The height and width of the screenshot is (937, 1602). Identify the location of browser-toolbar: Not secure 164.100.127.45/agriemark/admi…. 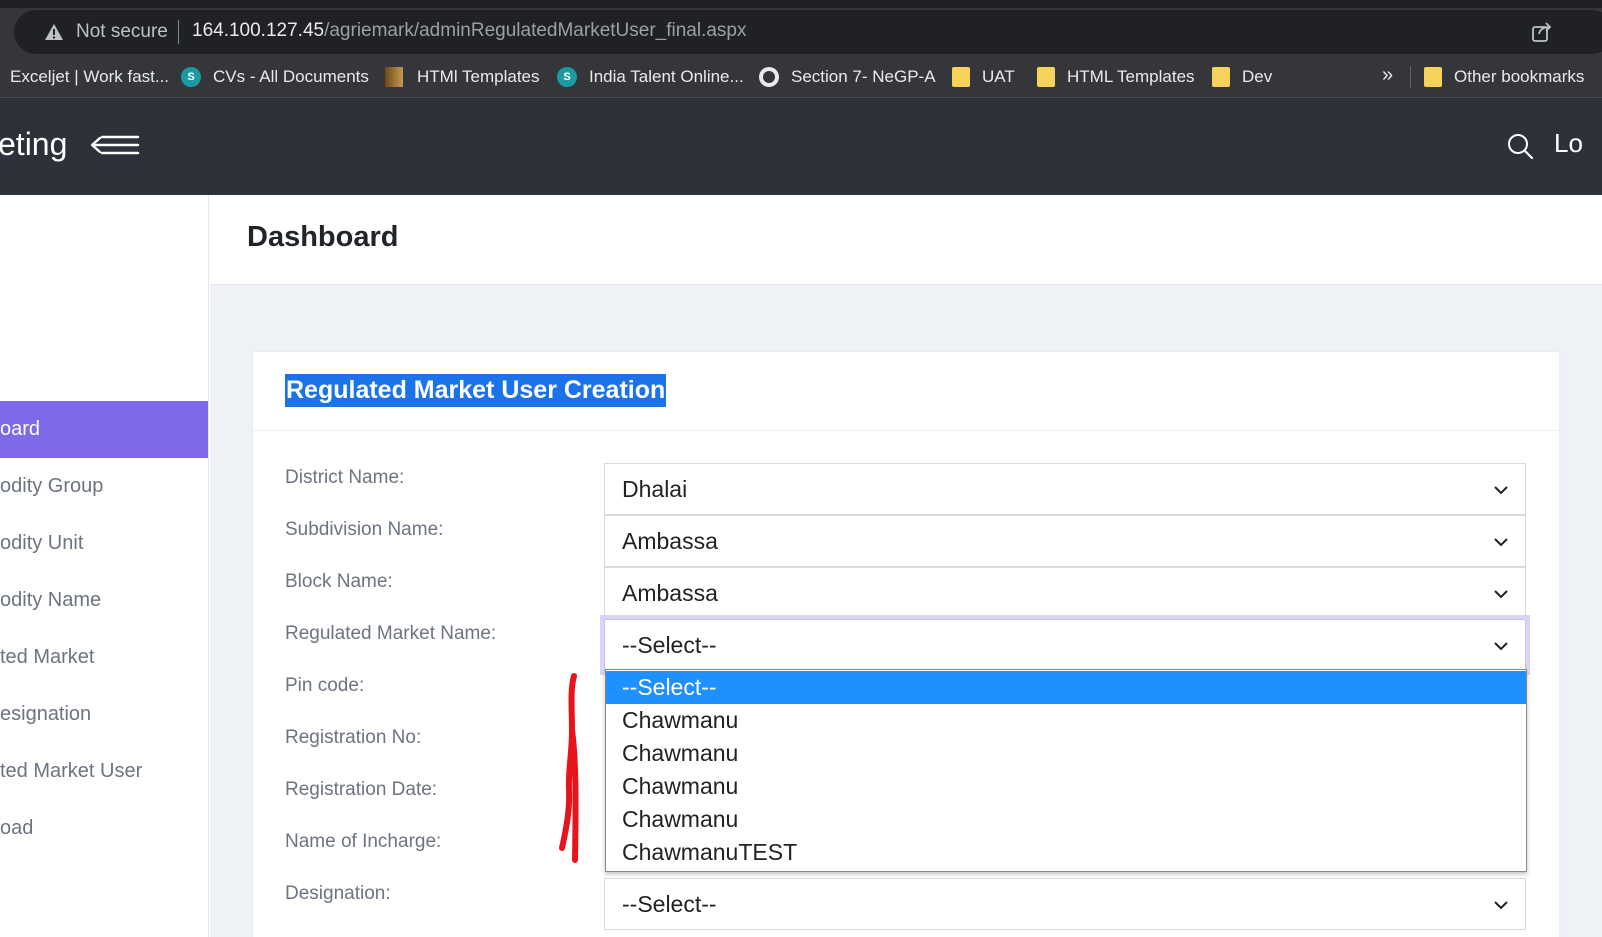
(801, 32).